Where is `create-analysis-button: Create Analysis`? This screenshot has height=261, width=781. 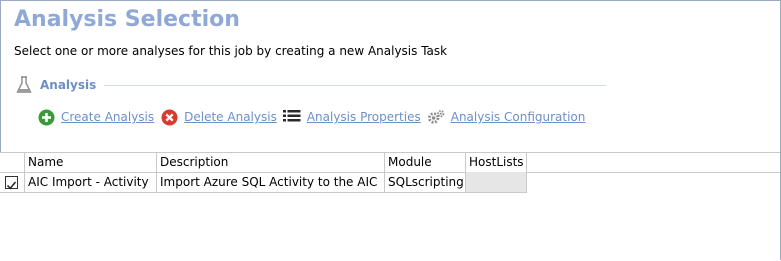 create-analysis-button: Create Analysis is located at coordinates (95, 117).